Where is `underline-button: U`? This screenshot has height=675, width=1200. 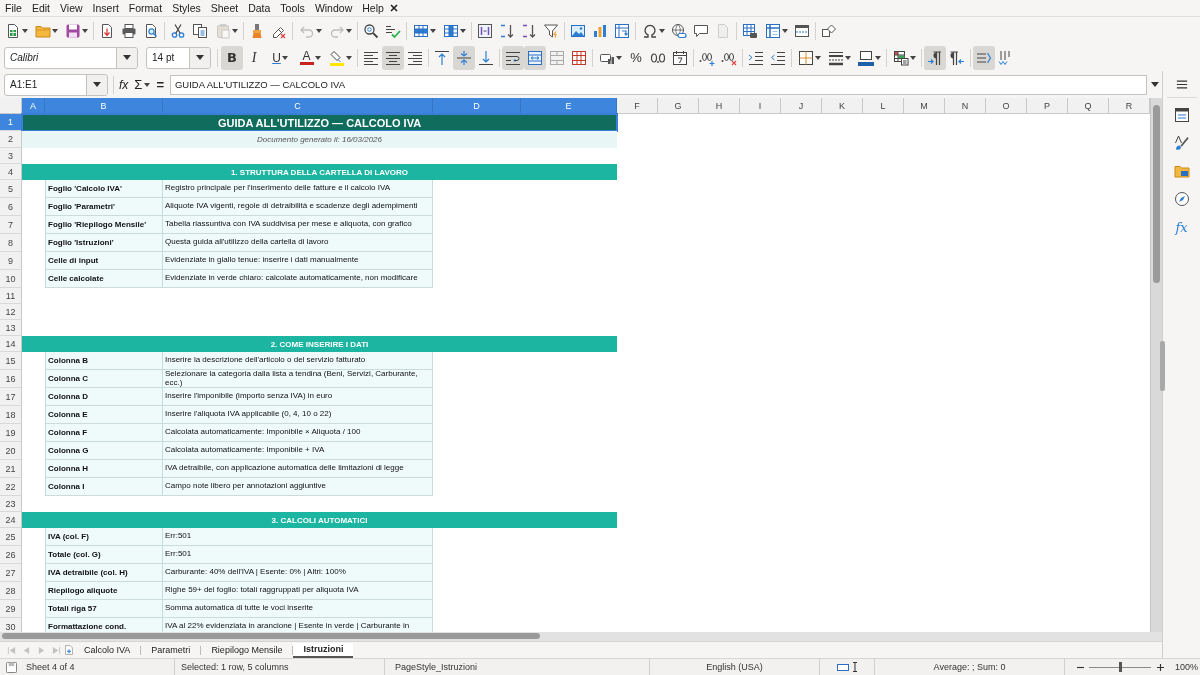
underline-button: U is located at coordinates (280, 57).